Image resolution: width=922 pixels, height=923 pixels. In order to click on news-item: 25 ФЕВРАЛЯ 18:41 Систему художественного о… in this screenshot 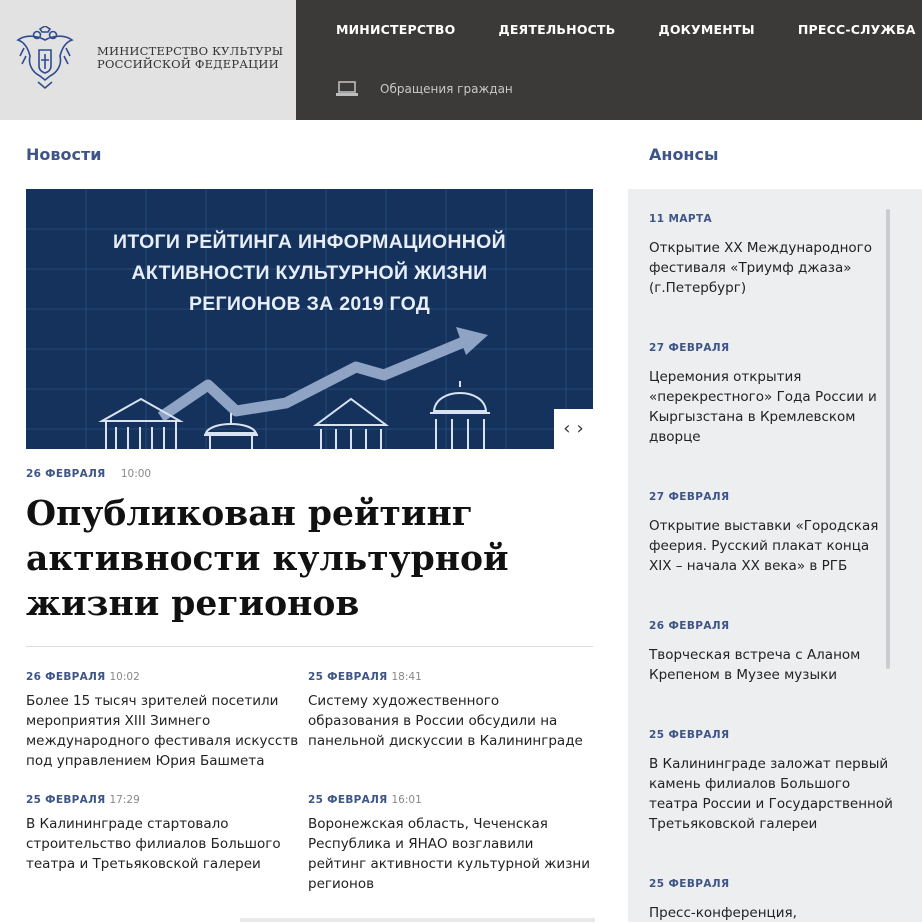, I will do `click(445, 711)`.